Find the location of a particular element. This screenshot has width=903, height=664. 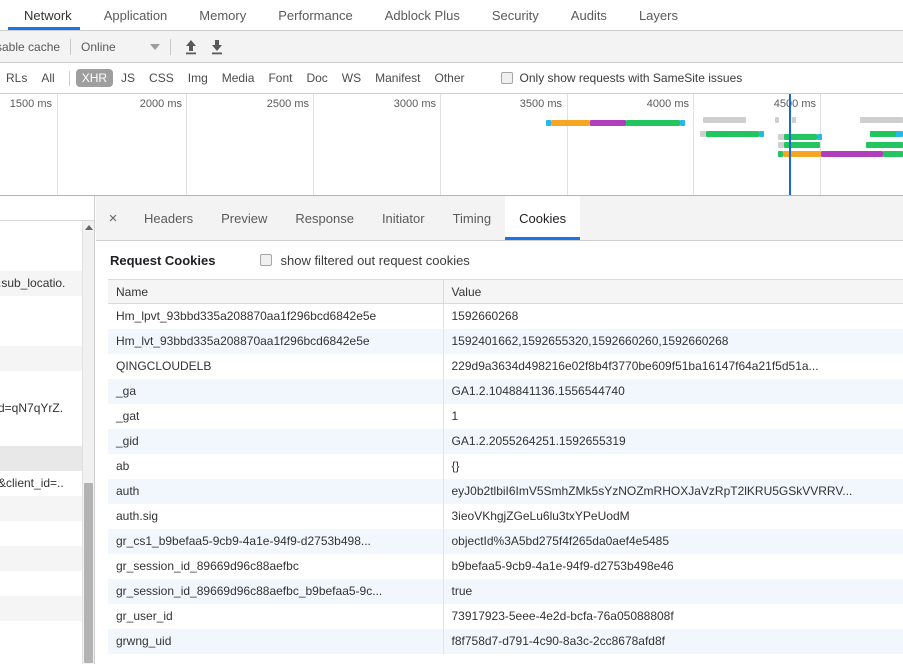

detail-tab-preview: Preview is located at coordinates (244, 218).